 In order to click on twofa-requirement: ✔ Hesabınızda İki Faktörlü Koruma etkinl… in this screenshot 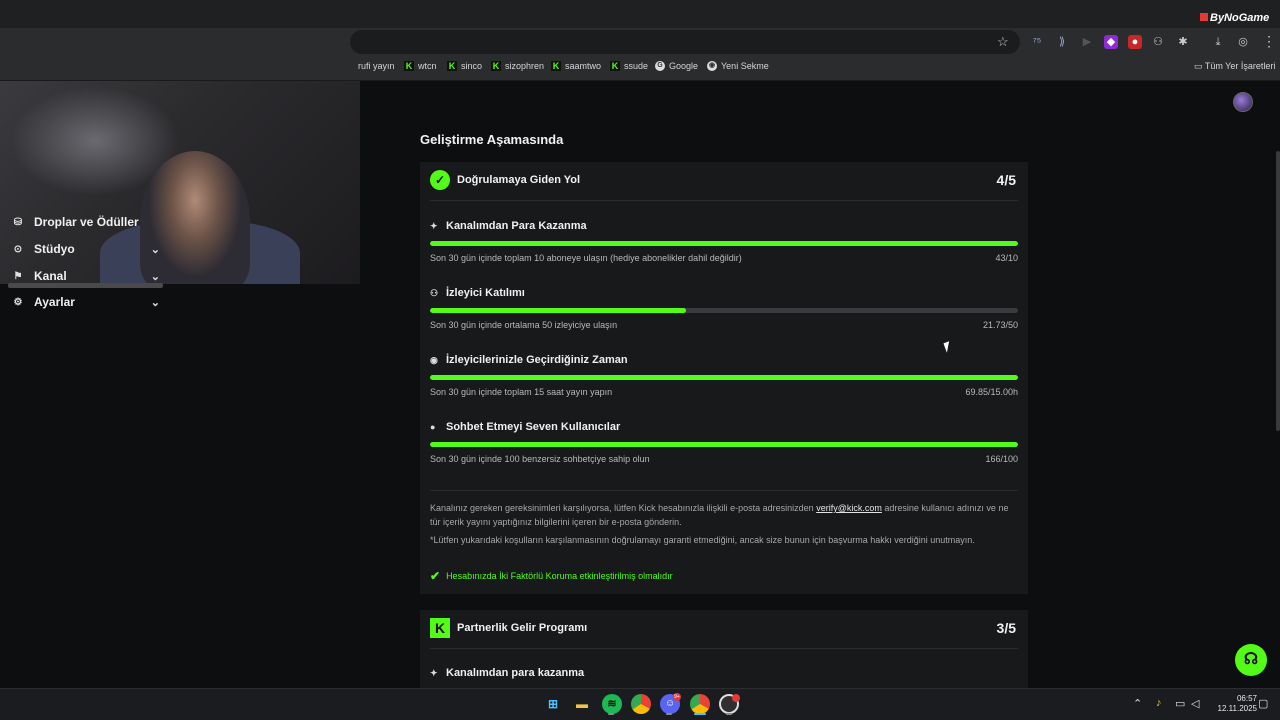, I will do `click(551, 576)`.